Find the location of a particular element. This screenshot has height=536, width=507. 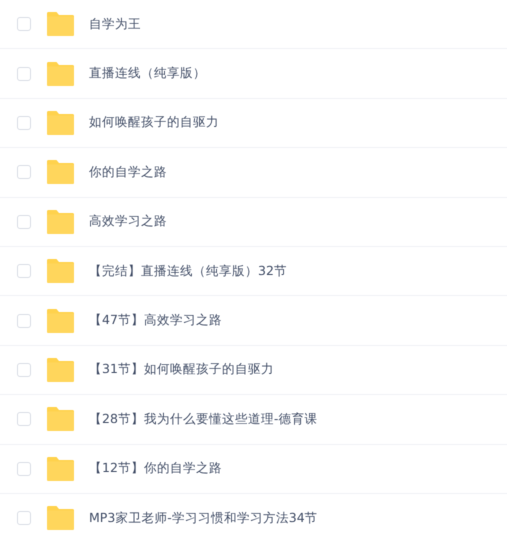

folder-name: 直播连线（纯享版） is located at coordinates (147, 73).